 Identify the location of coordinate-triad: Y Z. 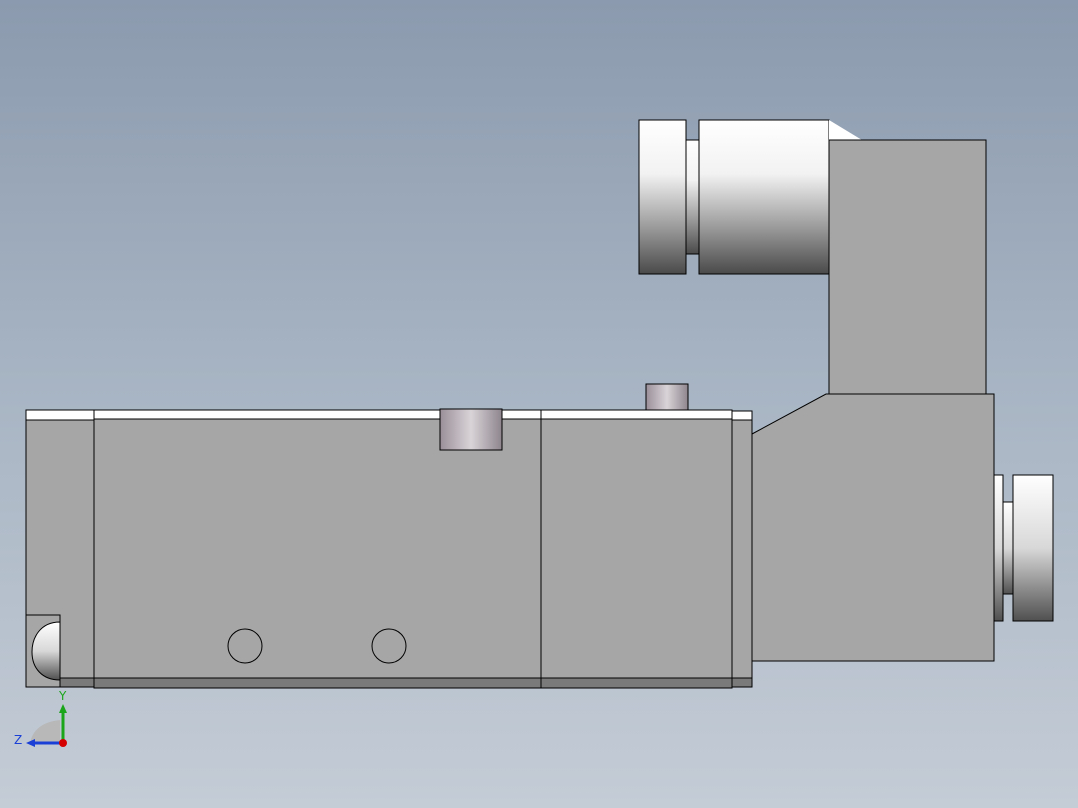
(40, 718).